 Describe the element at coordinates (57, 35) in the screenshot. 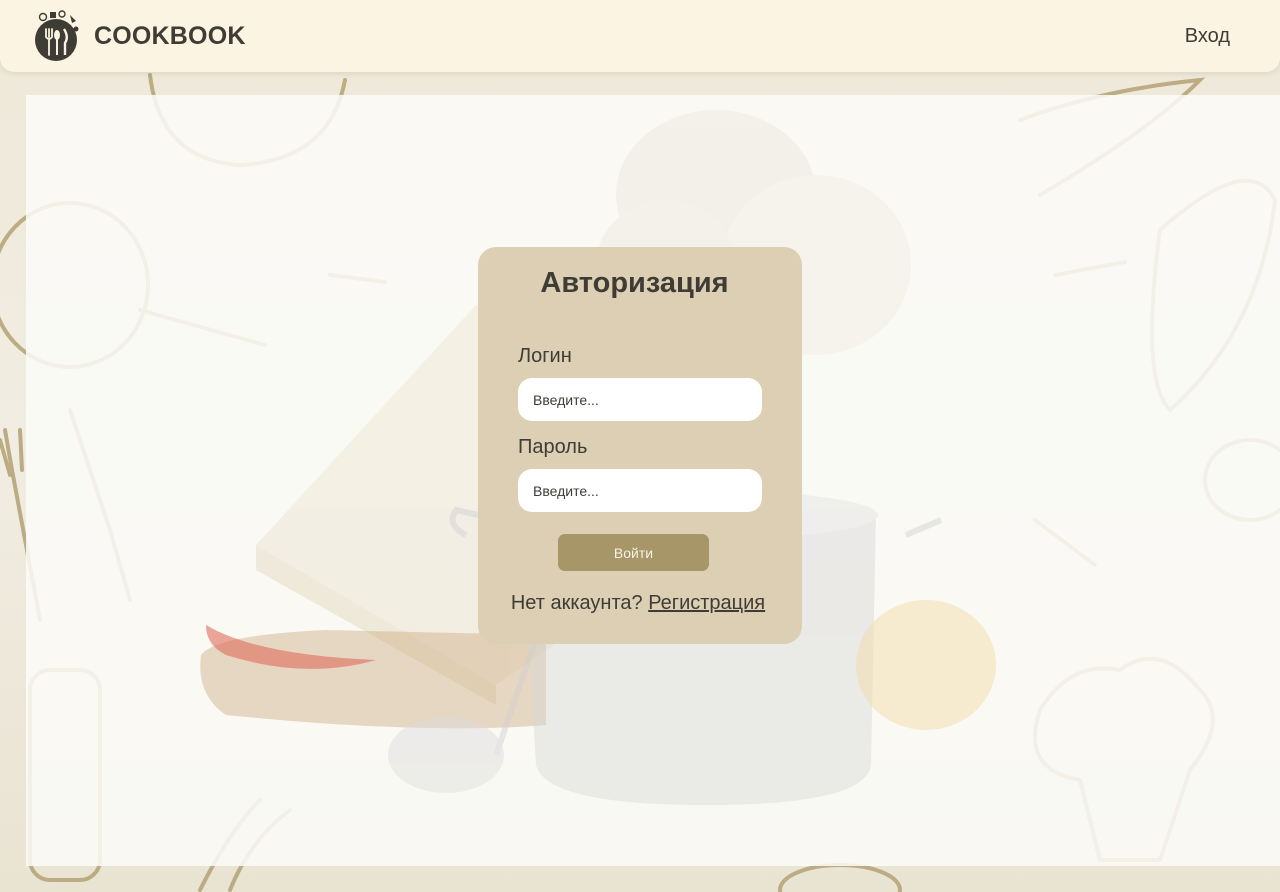

I see `fork-spoon-knife-logo-icon` at that location.